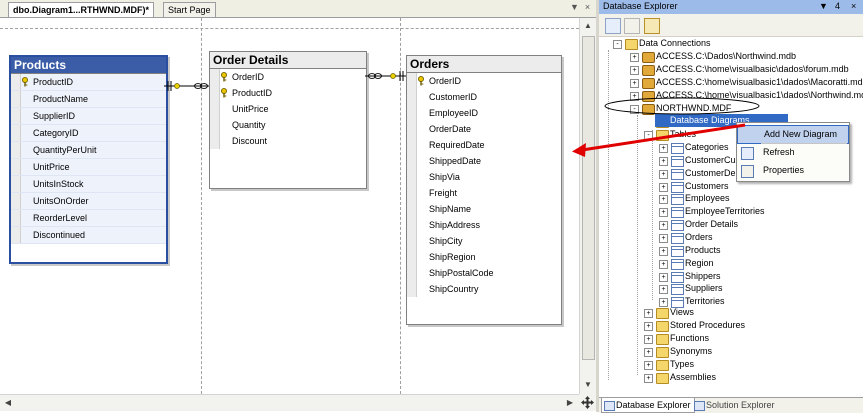 The height and width of the screenshot is (413, 863). What do you see at coordinates (707, 186) in the screenshot?
I see `tree-node-table: Customers` at bounding box center [707, 186].